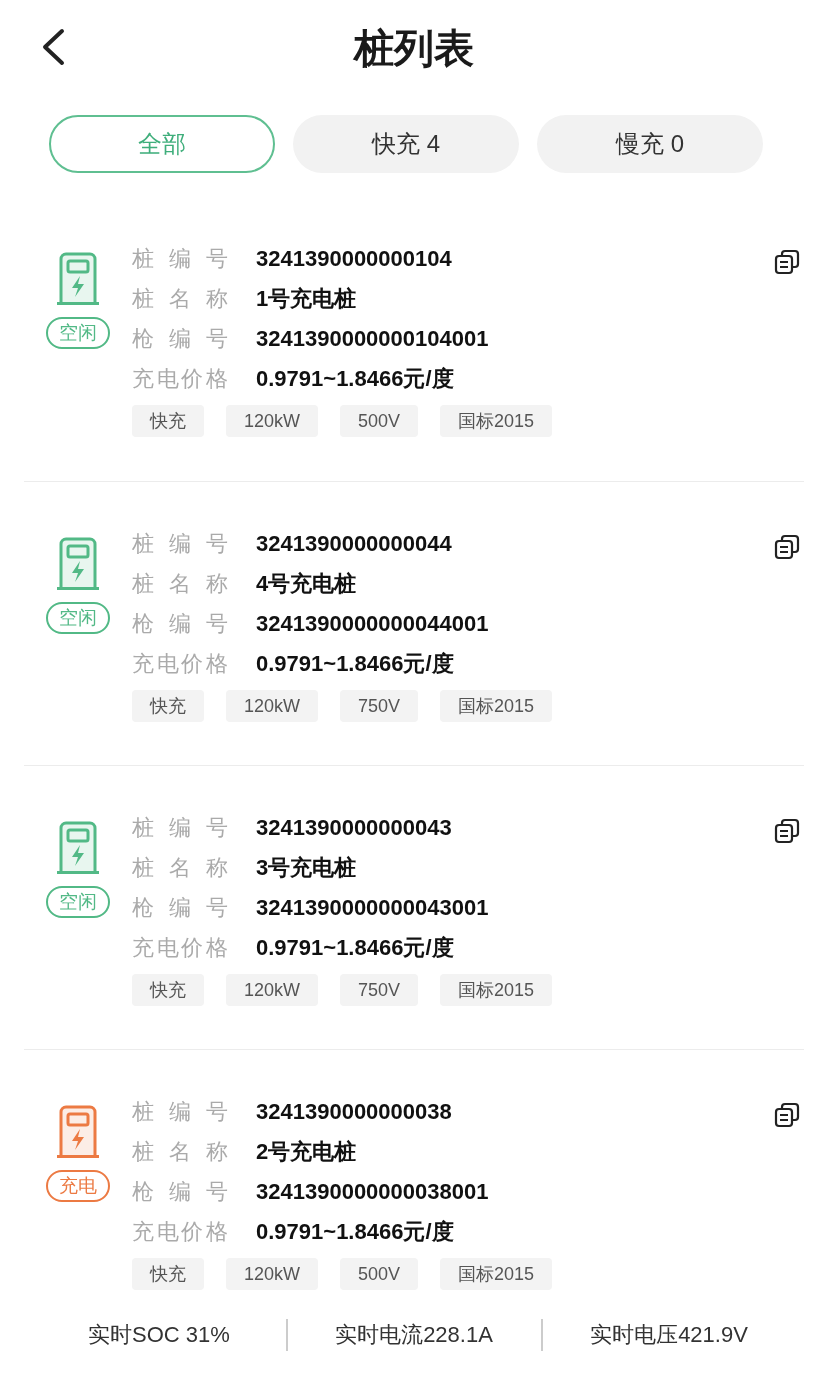  What do you see at coordinates (306, 867) in the screenshot?
I see `field-value: 3号充电桩` at bounding box center [306, 867].